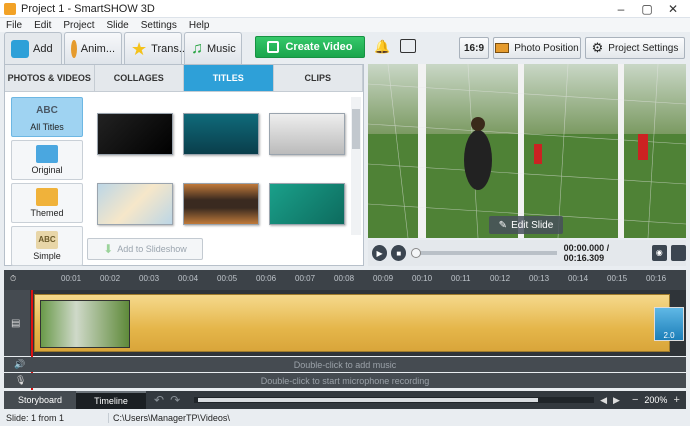 The height and width of the screenshot is (426, 690). What do you see at coordinates (484, 253) in the screenshot?
I see `seek-bar` at bounding box center [484, 253].